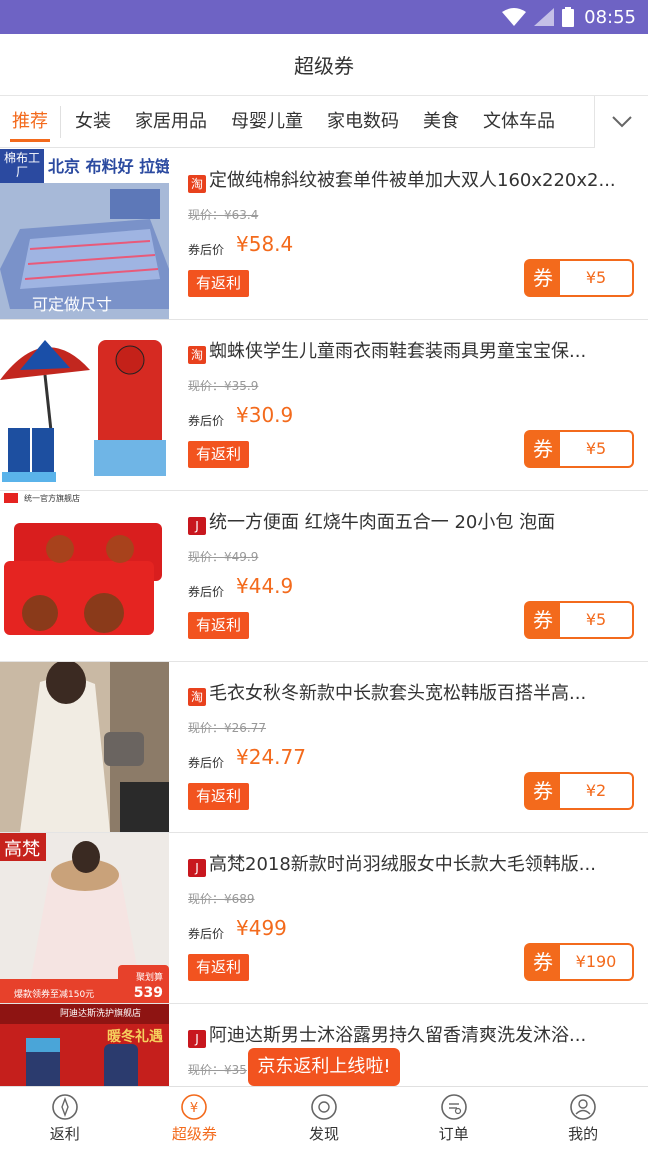 The width and height of the screenshot is (648, 1152). Describe the element at coordinates (30, 122) in the screenshot. I see `tab-recommend: 推荐` at that location.